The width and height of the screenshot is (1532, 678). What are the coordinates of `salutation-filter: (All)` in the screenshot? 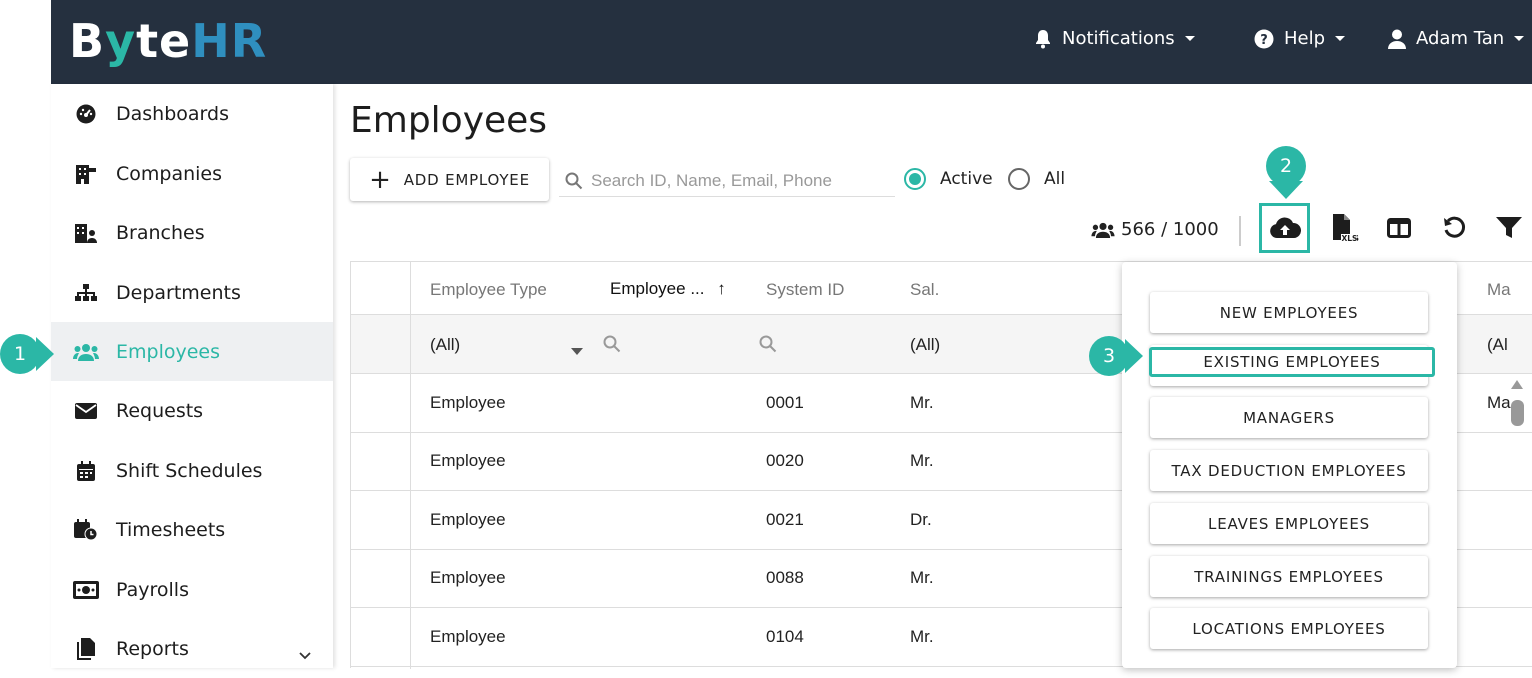 It's located at (925, 345).